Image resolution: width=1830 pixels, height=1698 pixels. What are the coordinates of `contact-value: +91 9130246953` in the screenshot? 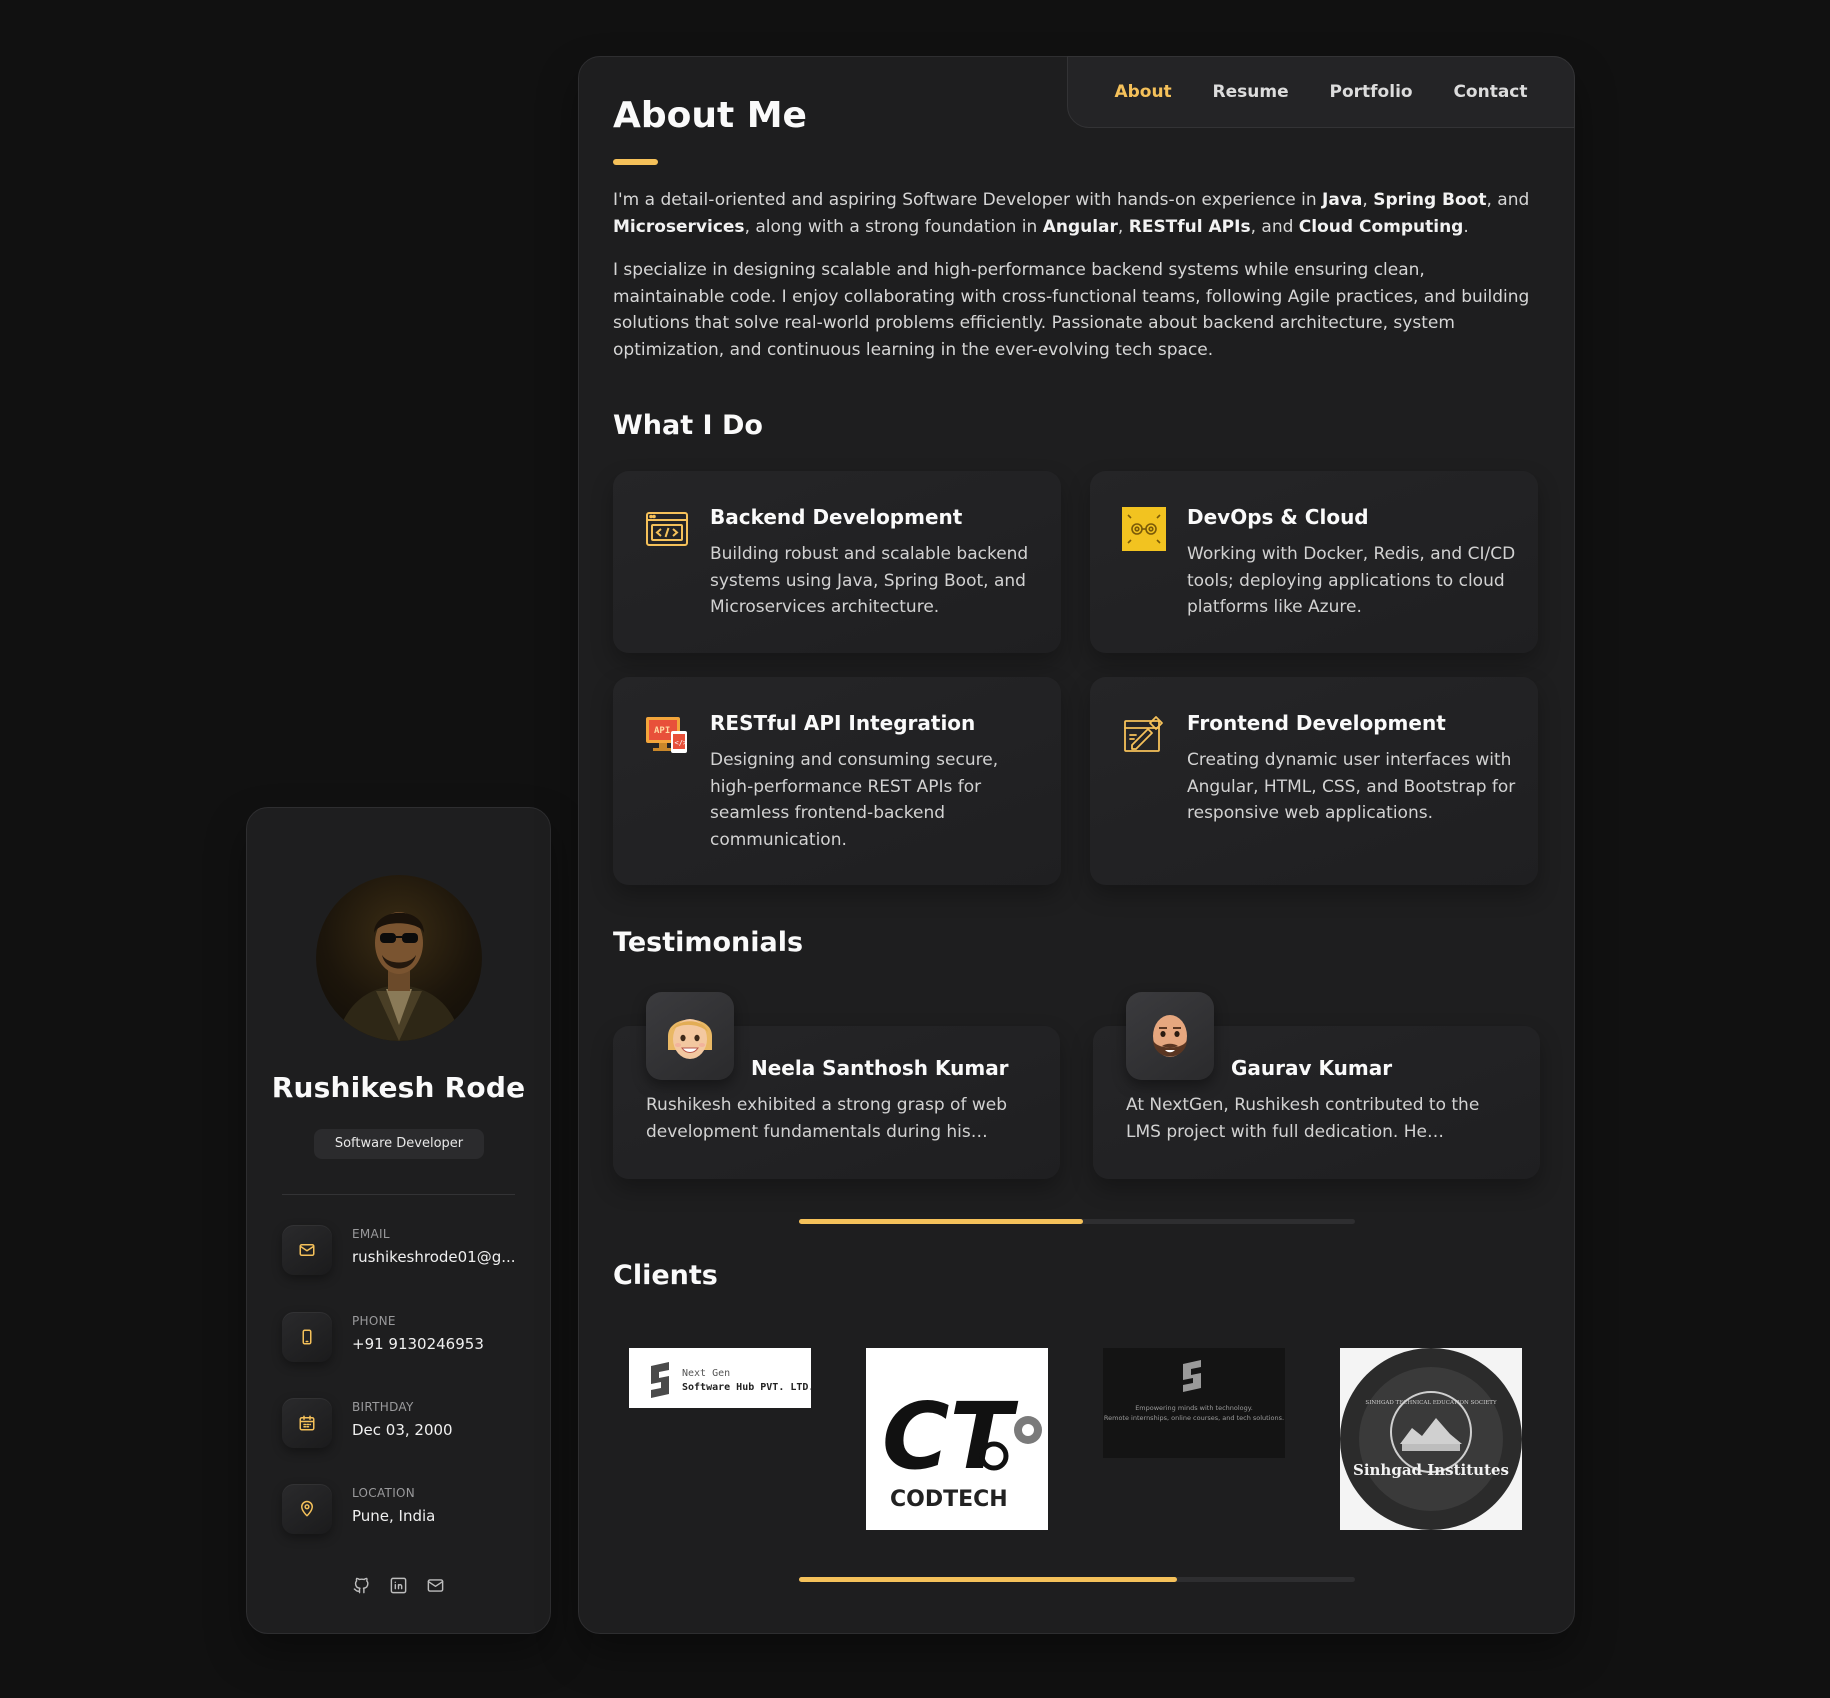 It's located at (418, 1344).